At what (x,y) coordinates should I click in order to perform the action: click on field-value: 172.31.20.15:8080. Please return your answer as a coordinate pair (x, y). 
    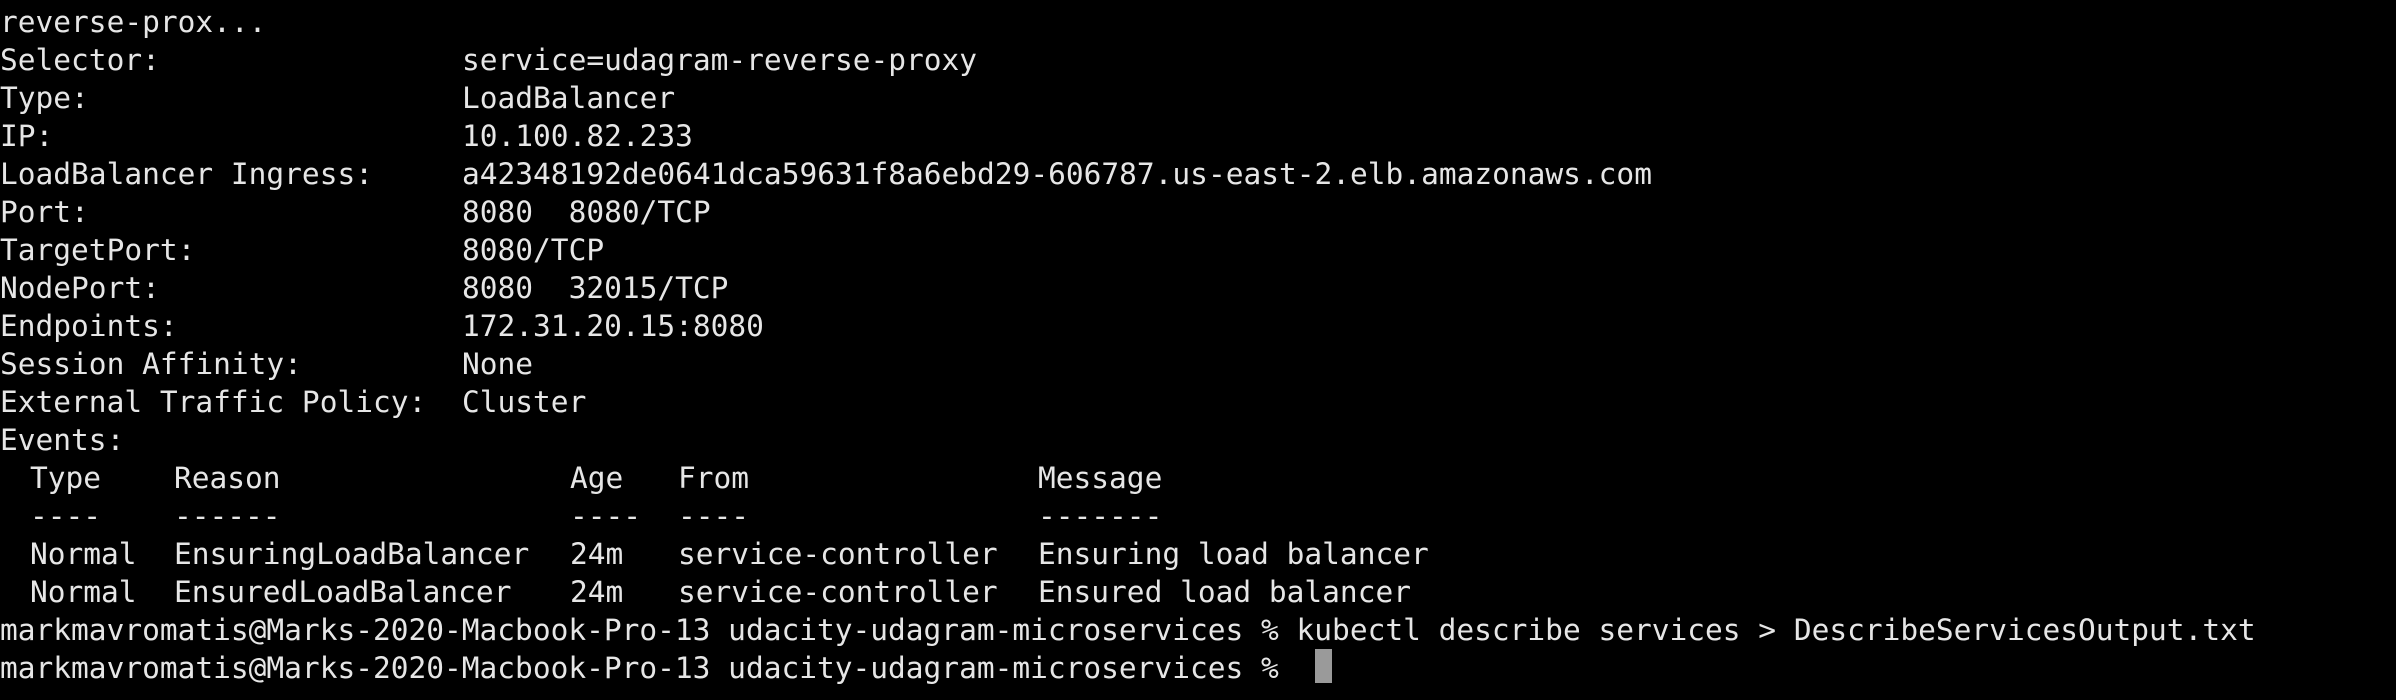
    Looking at the image, I should click on (613, 326).